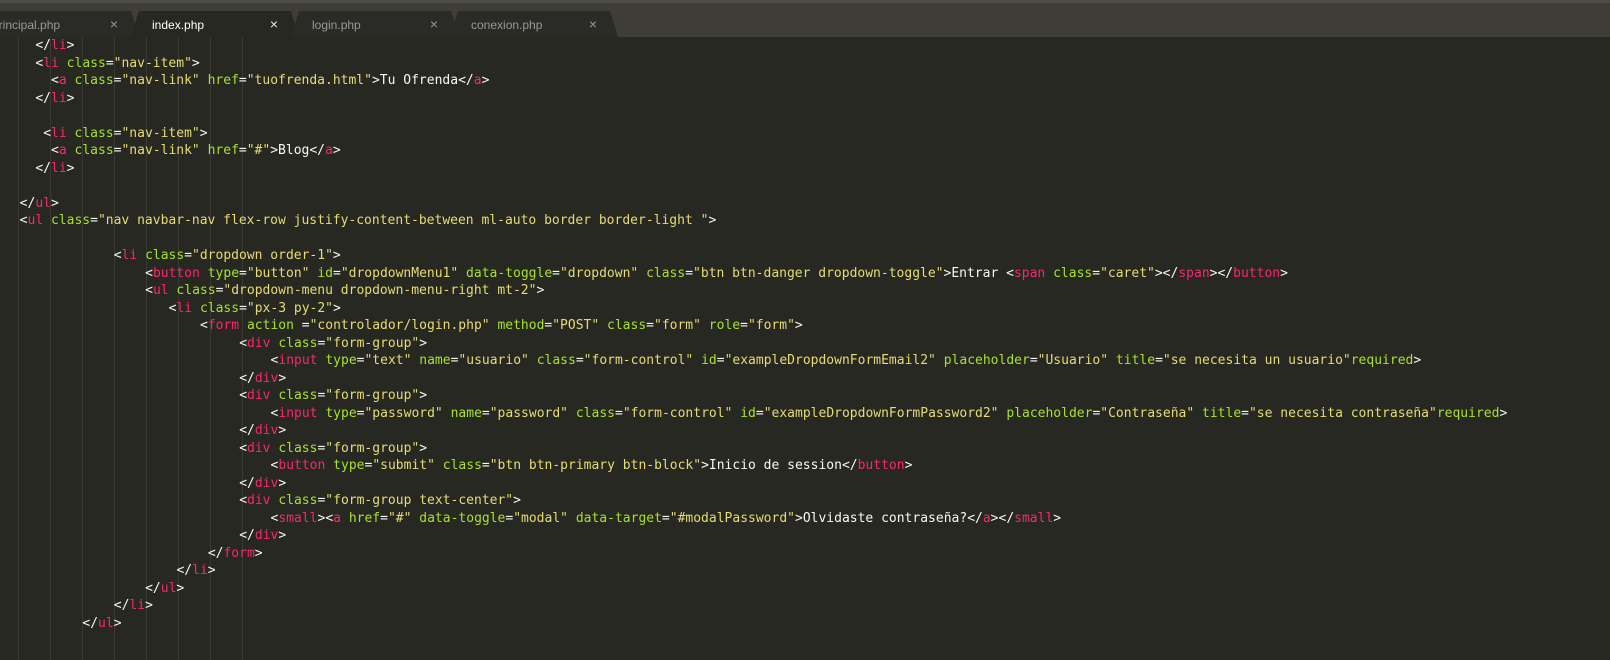 This screenshot has height=660, width=1610. Describe the element at coordinates (732, 518) in the screenshot. I see `code-token: "#modalPassword"` at that location.